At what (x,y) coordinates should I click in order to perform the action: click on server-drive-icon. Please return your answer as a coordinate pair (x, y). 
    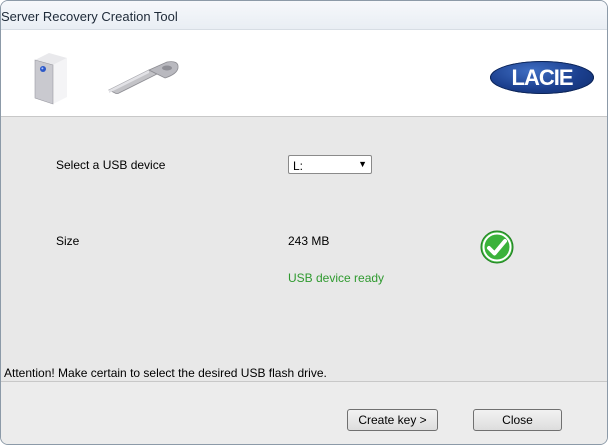
    Looking at the image, I should click on (50, 79).